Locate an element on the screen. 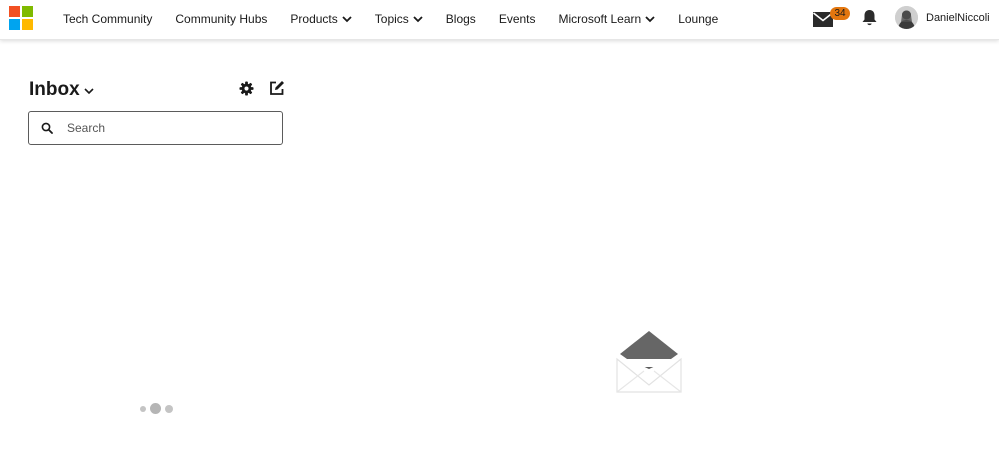 The width and height of the screenshot is (999, 466). nav-item-products: Products is located at coordinates (321, 19).